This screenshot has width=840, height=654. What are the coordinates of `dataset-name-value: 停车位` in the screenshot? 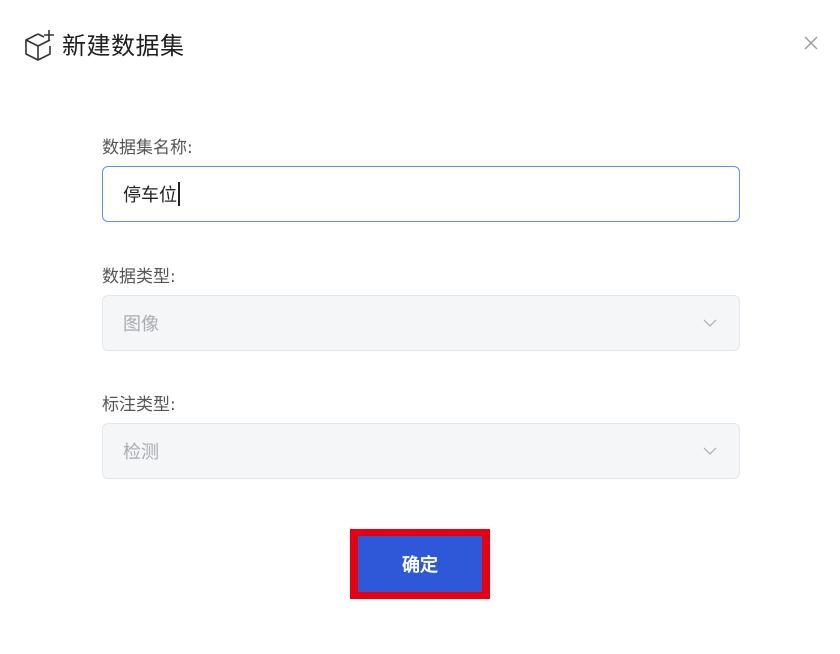 It's located at (150, 195).